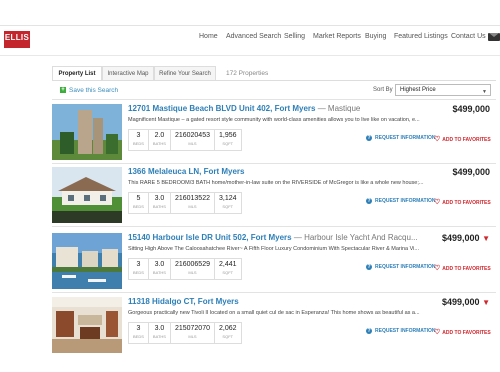 The height and width of the screenshot is (372, 500). What do you see at coordinates (443, 90) in the screenshot?
I see `sort-select: Highest Price ▼` at bounding box center [443, 90].